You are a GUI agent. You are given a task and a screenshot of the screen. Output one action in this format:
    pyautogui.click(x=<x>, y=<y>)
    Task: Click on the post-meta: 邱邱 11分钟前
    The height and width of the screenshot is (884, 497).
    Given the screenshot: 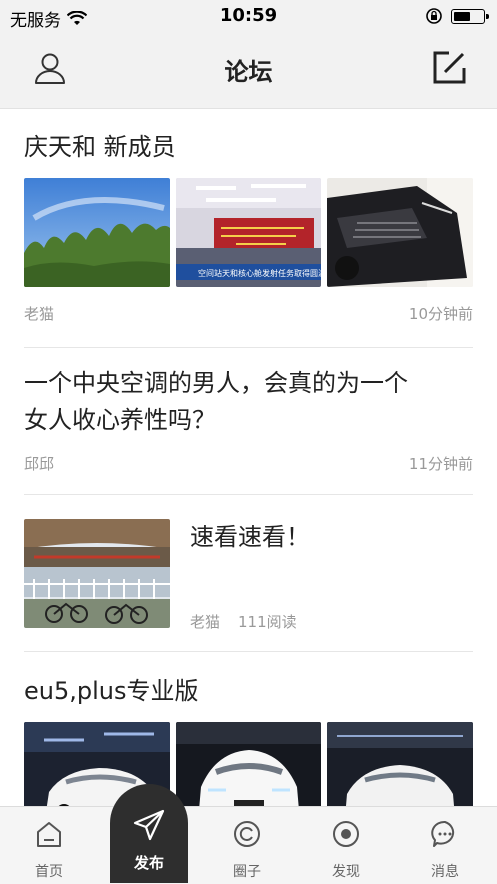 What is the action you would take?
    pyautogui.click(x=248, y=463)
    